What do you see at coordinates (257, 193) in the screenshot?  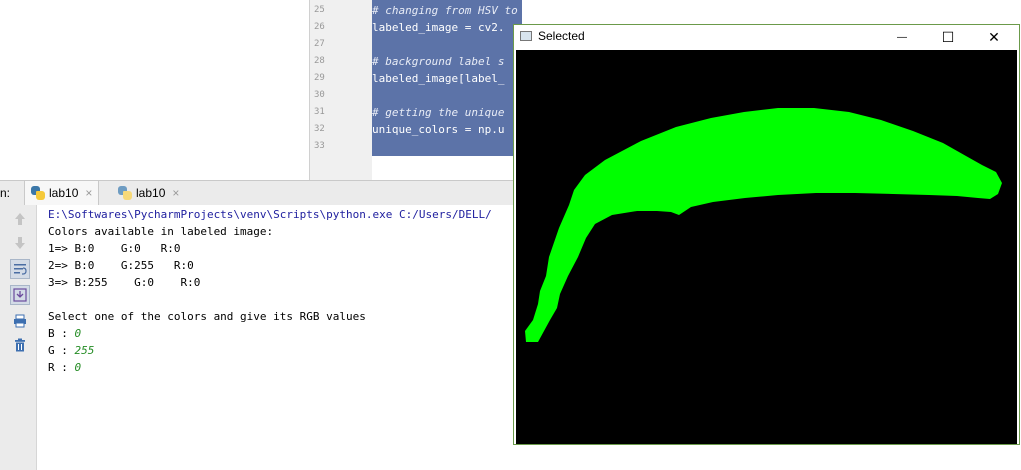 I see `run-tabs-bar: n: lab10 × lab10 ×` at bounding box center [257, 193].